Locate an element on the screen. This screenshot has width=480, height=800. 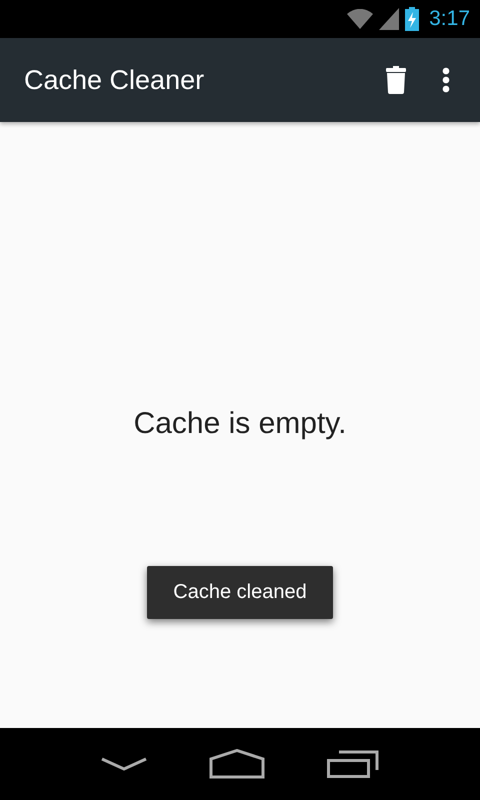
wifi-icon is located at coordinates (360, 19).